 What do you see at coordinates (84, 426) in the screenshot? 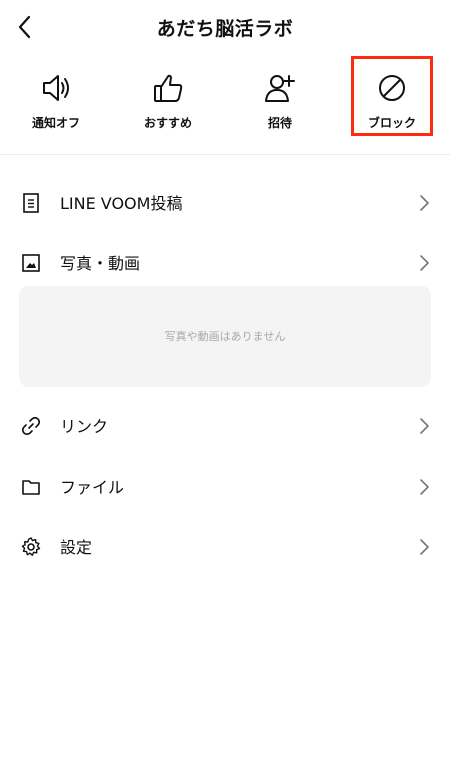
I see `menu-label-links: リンク` at bounding box center [84, 426].